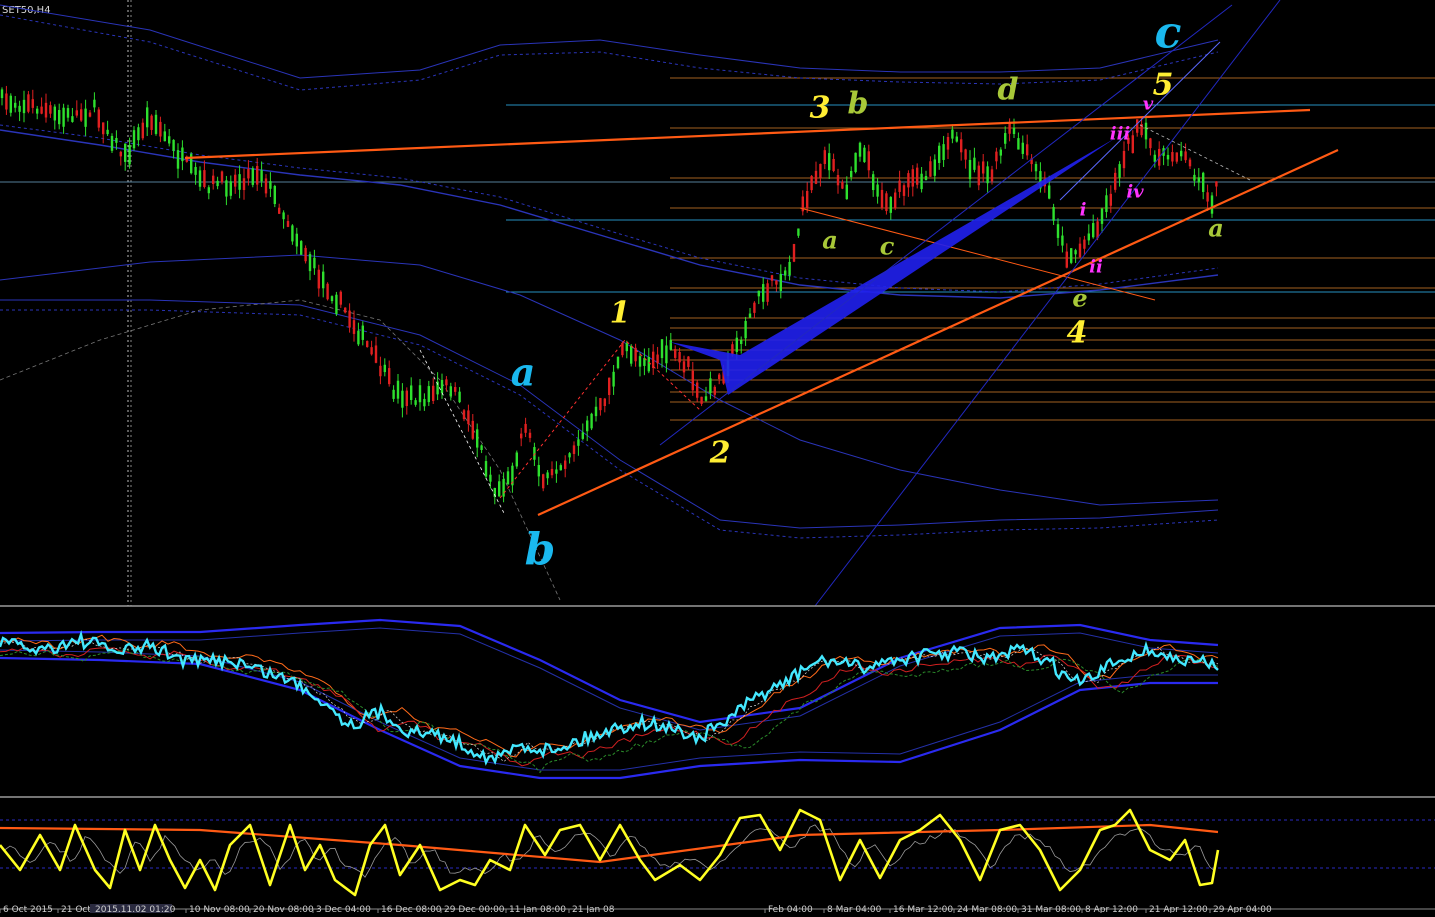 The image size is (1435, 917). Describe the element at coordinates (820, 108) in the screenshot. I see `wave-label-2: 3` at that location.